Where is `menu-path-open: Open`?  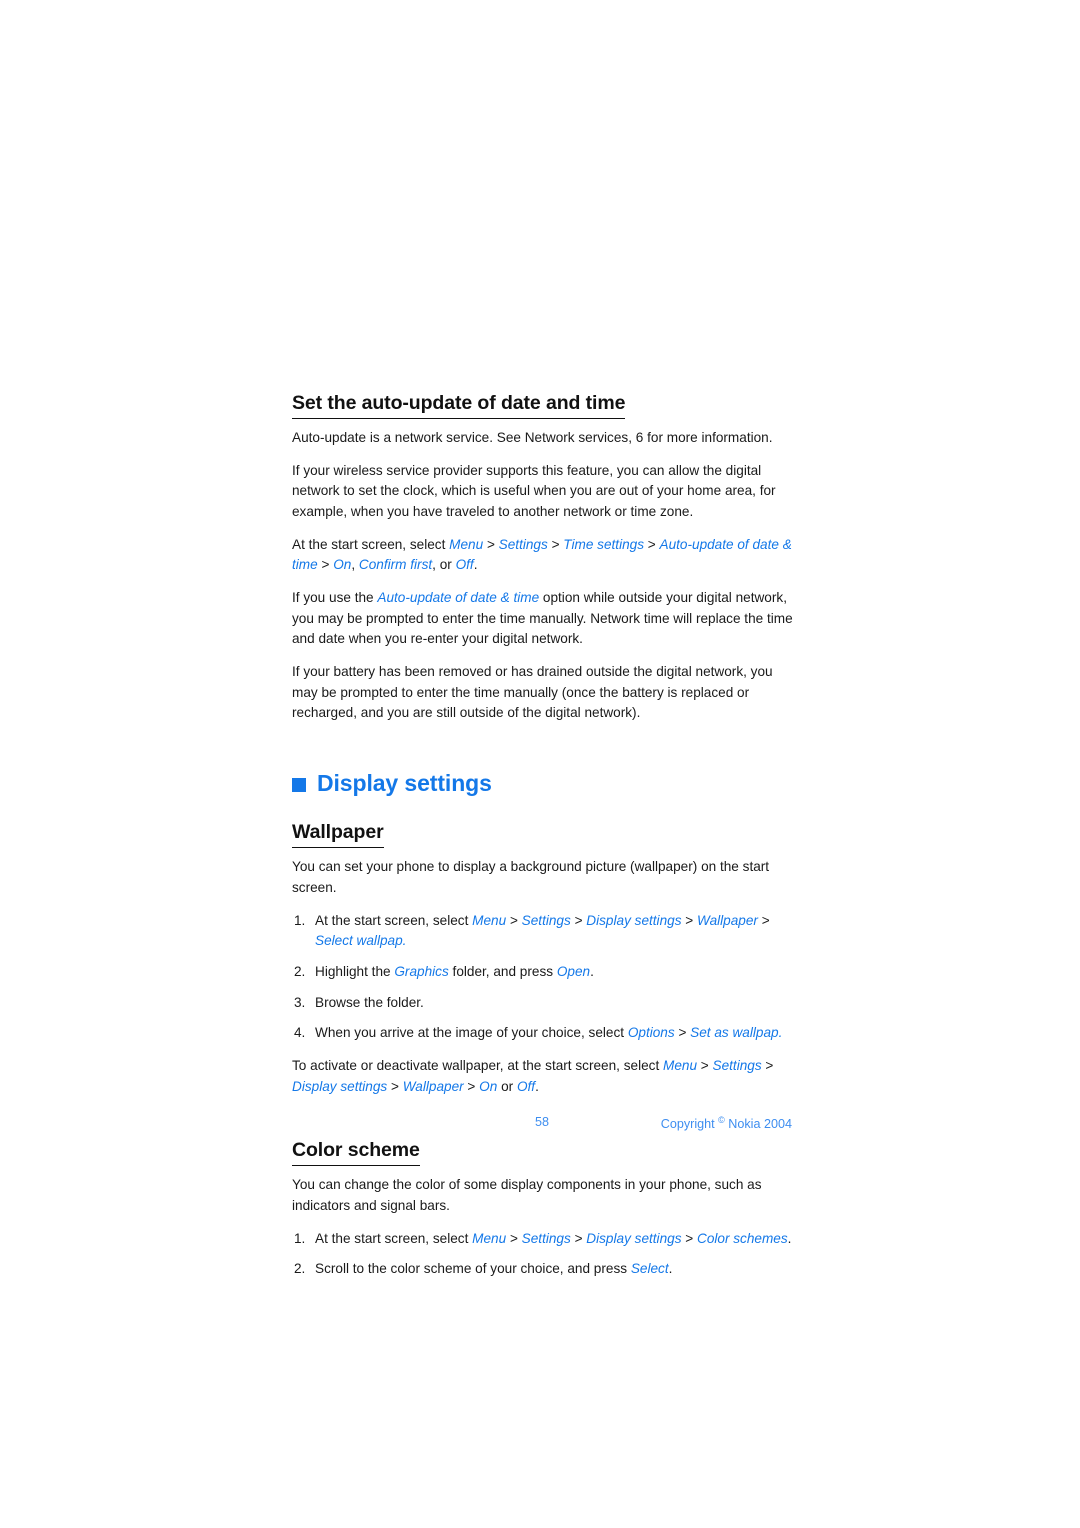 menu-path-open: Open is located at coordinates (573, 972).